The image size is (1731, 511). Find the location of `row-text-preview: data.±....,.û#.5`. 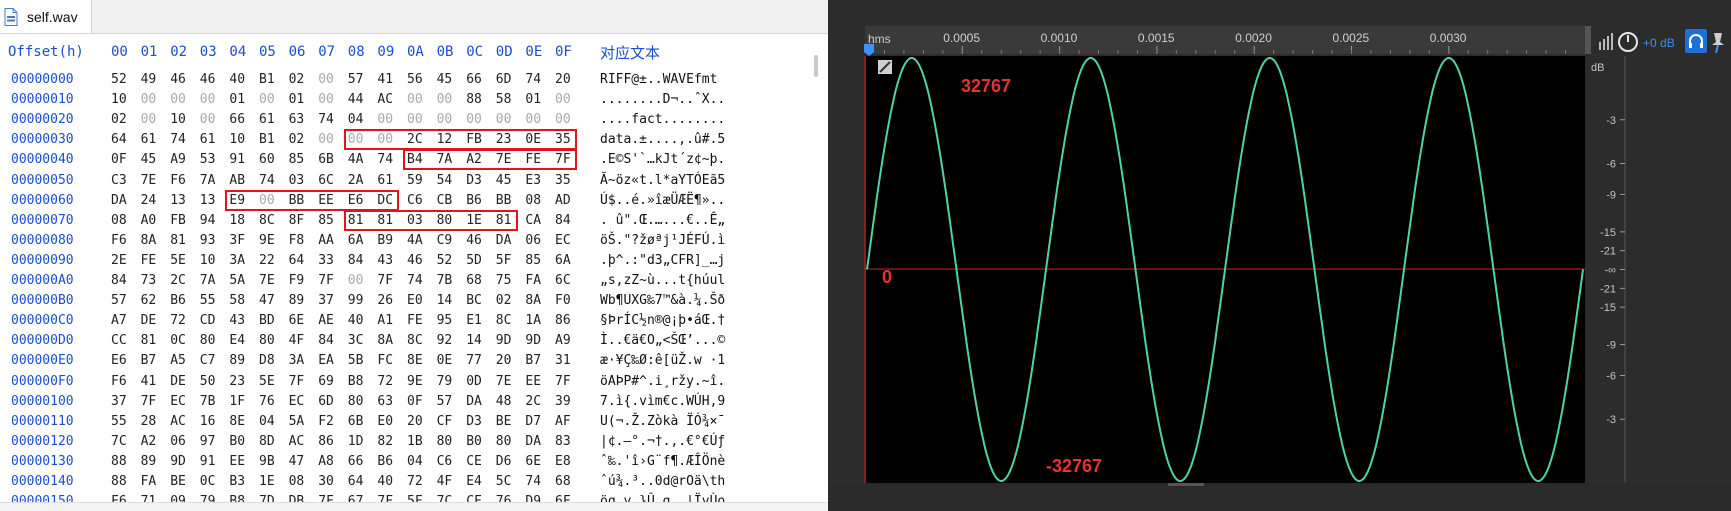

row-text-preview: data.±....,.û#.5 is located at coordinates (662, 139).